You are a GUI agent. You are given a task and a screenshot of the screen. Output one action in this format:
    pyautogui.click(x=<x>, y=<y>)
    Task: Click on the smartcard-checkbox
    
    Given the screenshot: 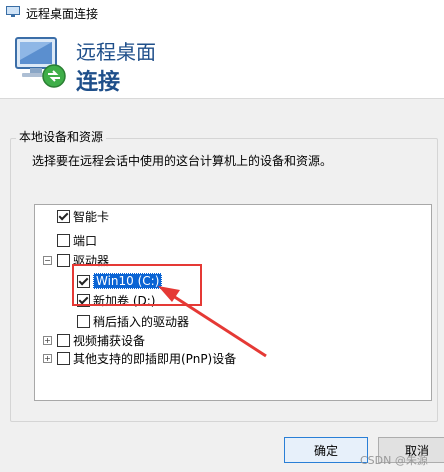 What is the action you would take?
    pyautogui.click(x=63, y=216)
    